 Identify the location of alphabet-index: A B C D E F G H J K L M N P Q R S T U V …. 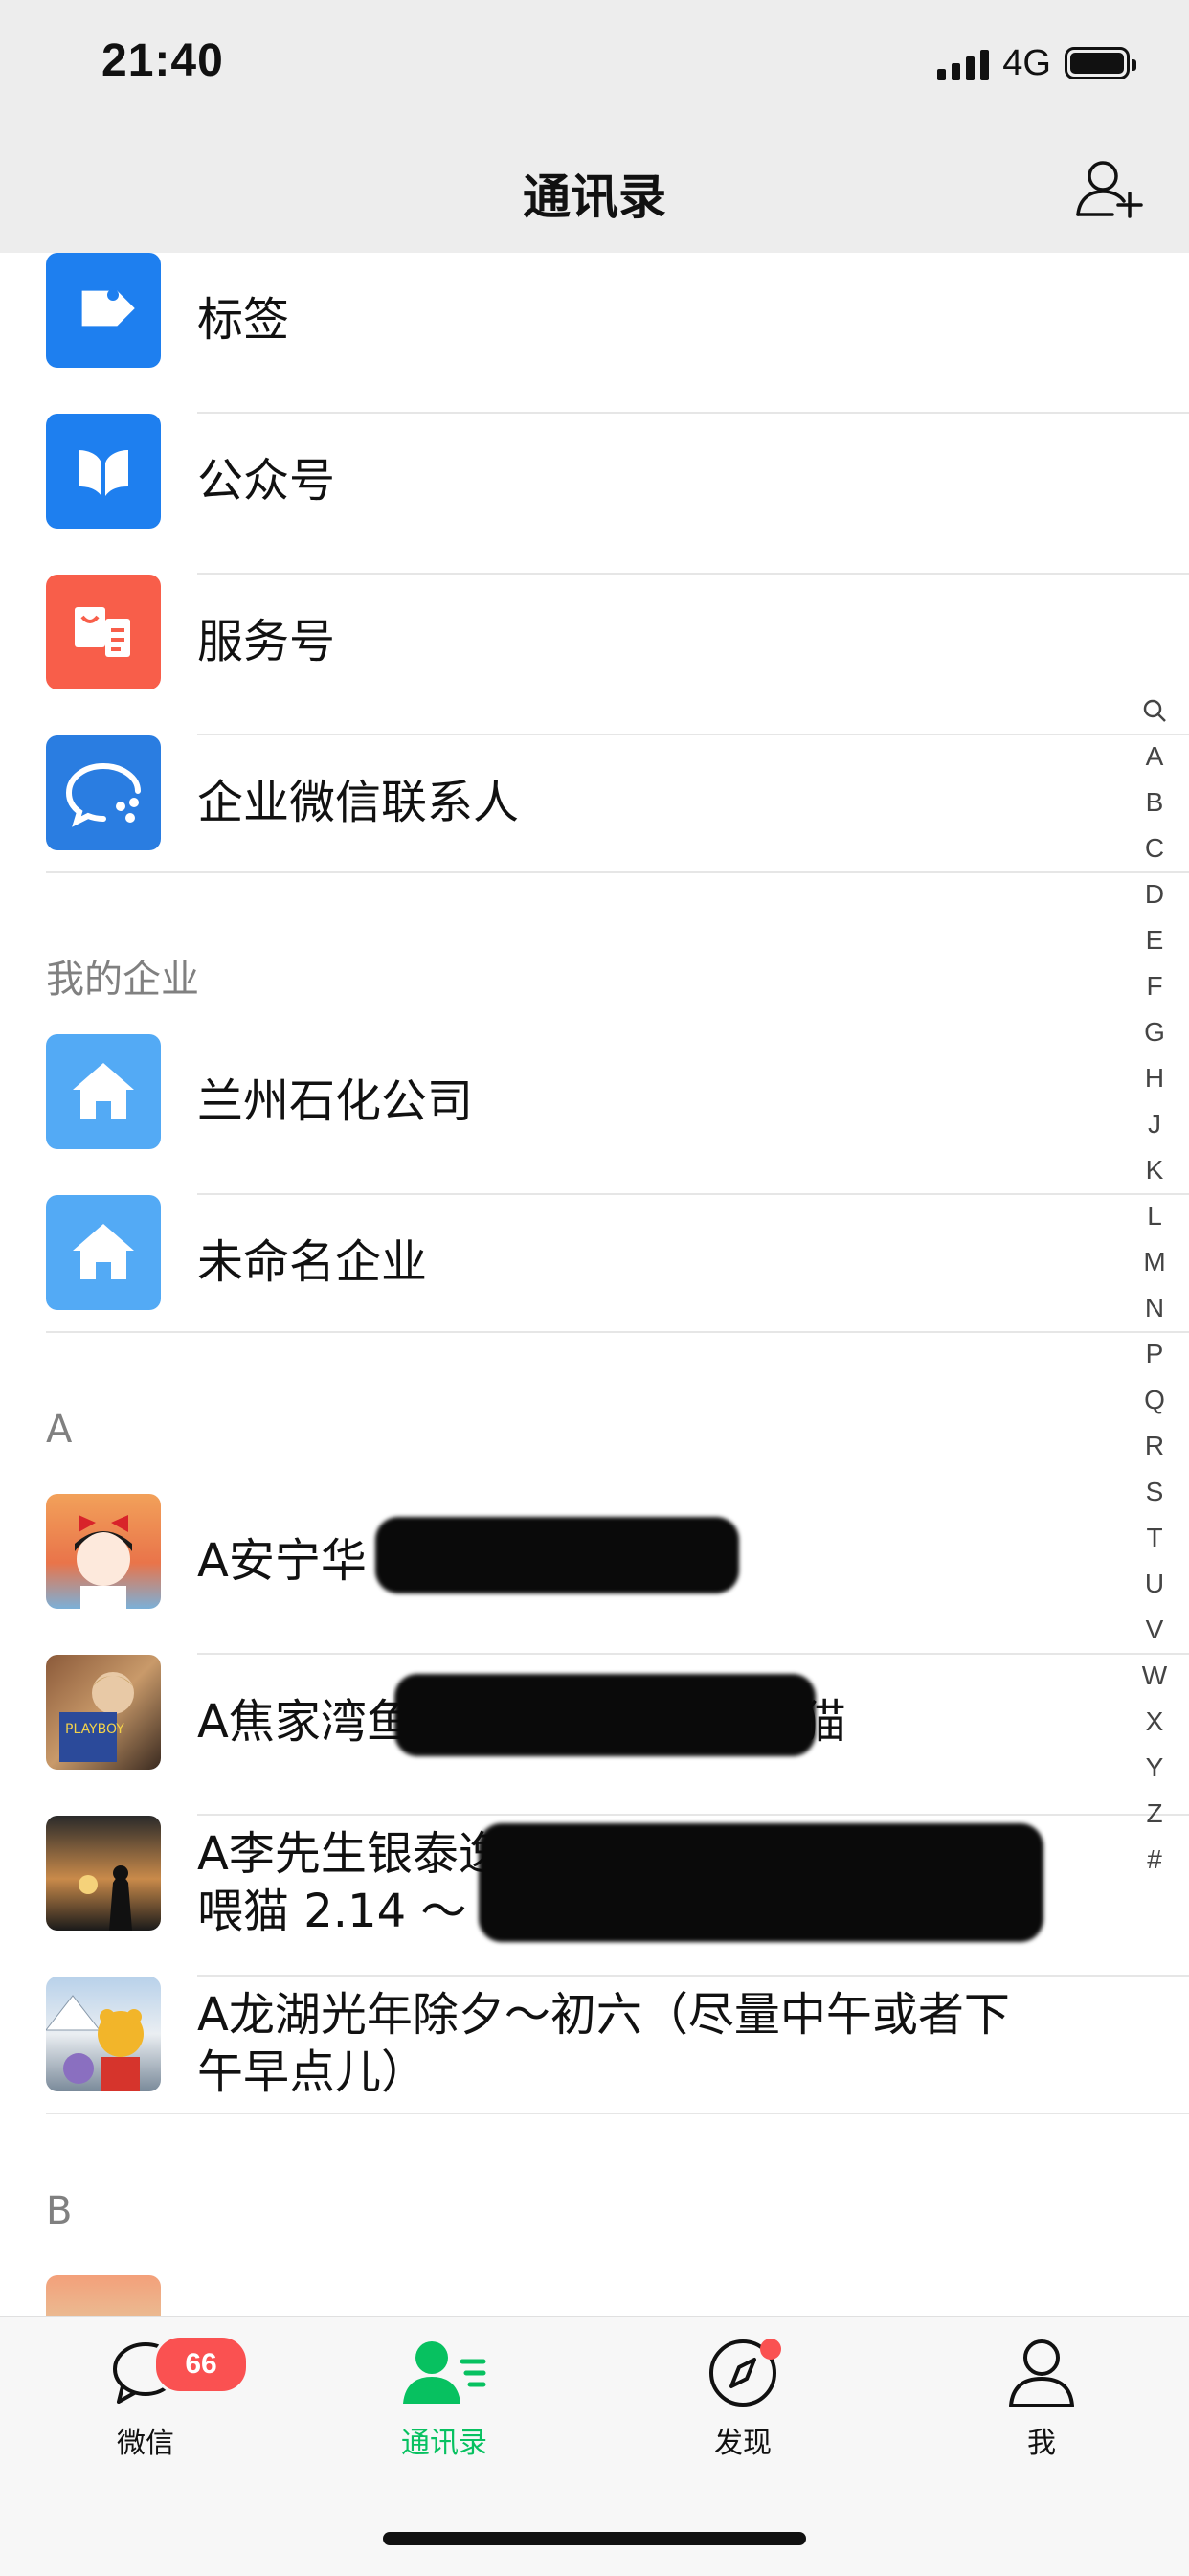
(1154, 1285).